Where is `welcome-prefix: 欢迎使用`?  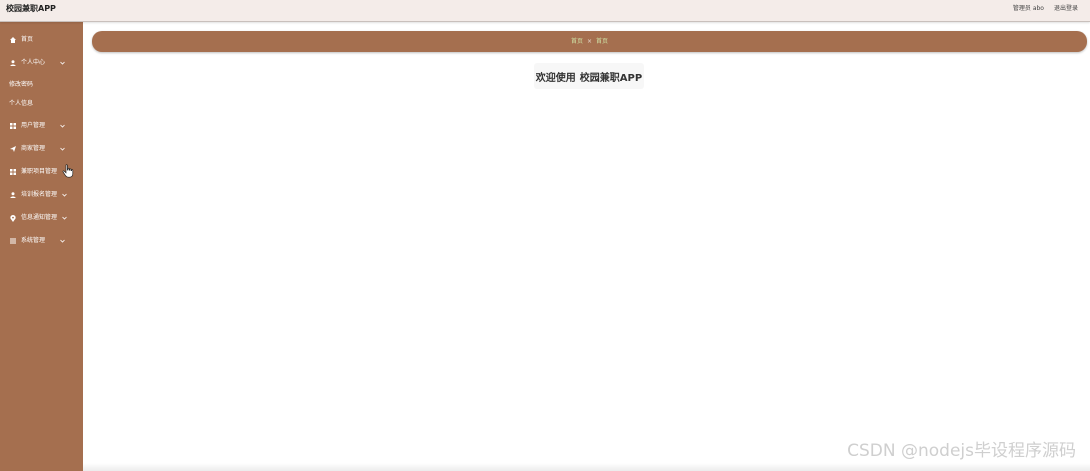
welcome-prefix: 欢迎使用 is located at coordinates (555, 78).